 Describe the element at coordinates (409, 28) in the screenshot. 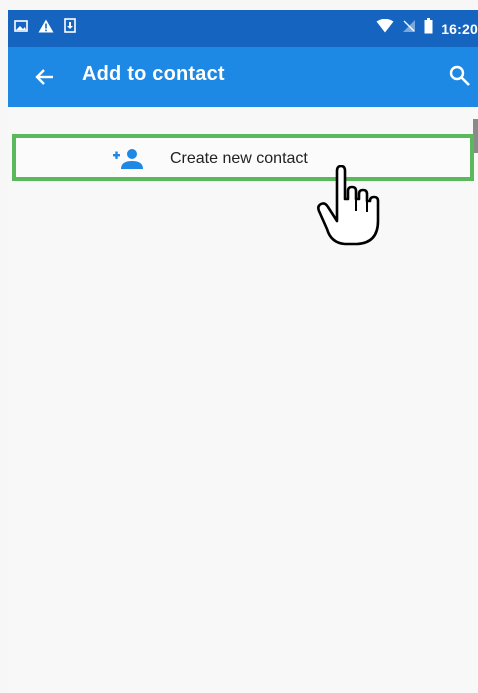

I see `no-sim-icon` at that location.